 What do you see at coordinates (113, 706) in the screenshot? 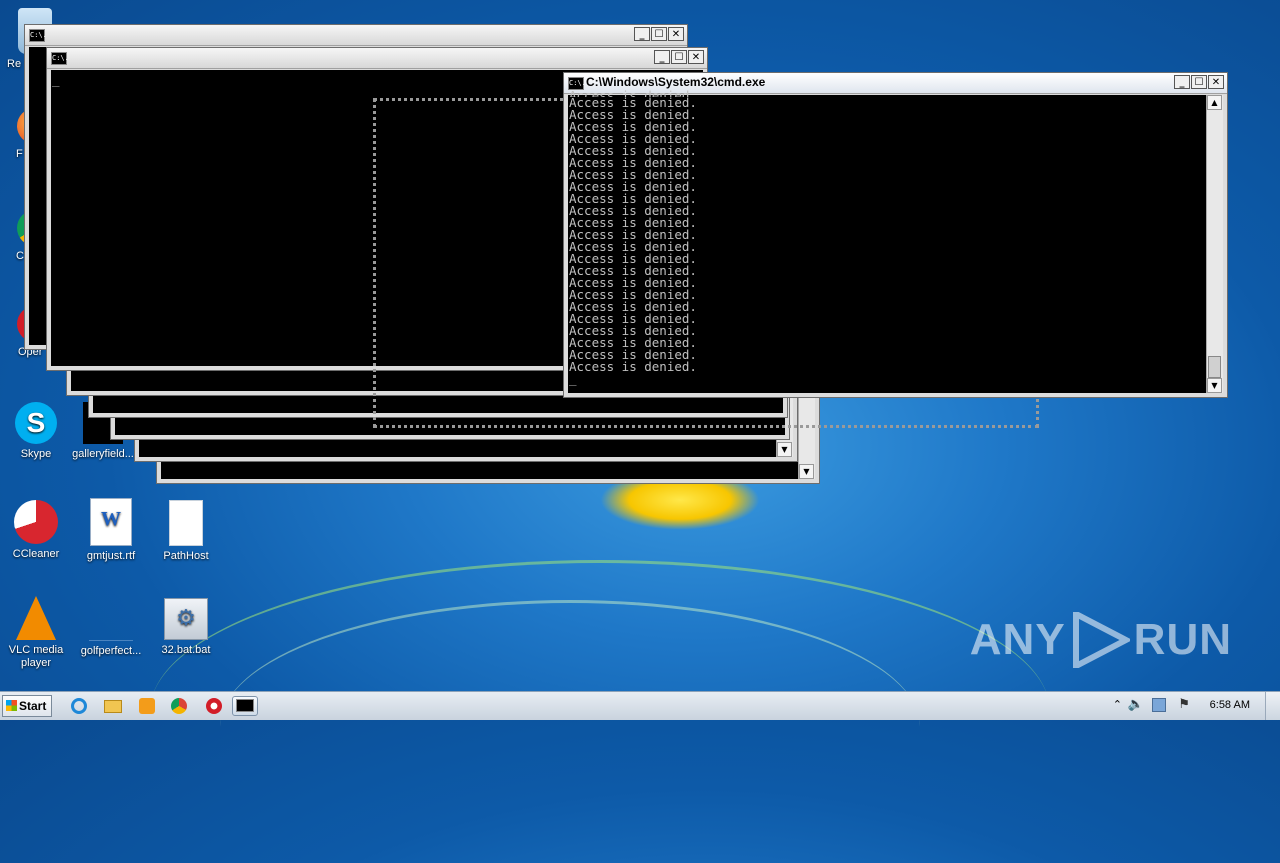
I see `explorer-icon` at bounding box center [113, 706].